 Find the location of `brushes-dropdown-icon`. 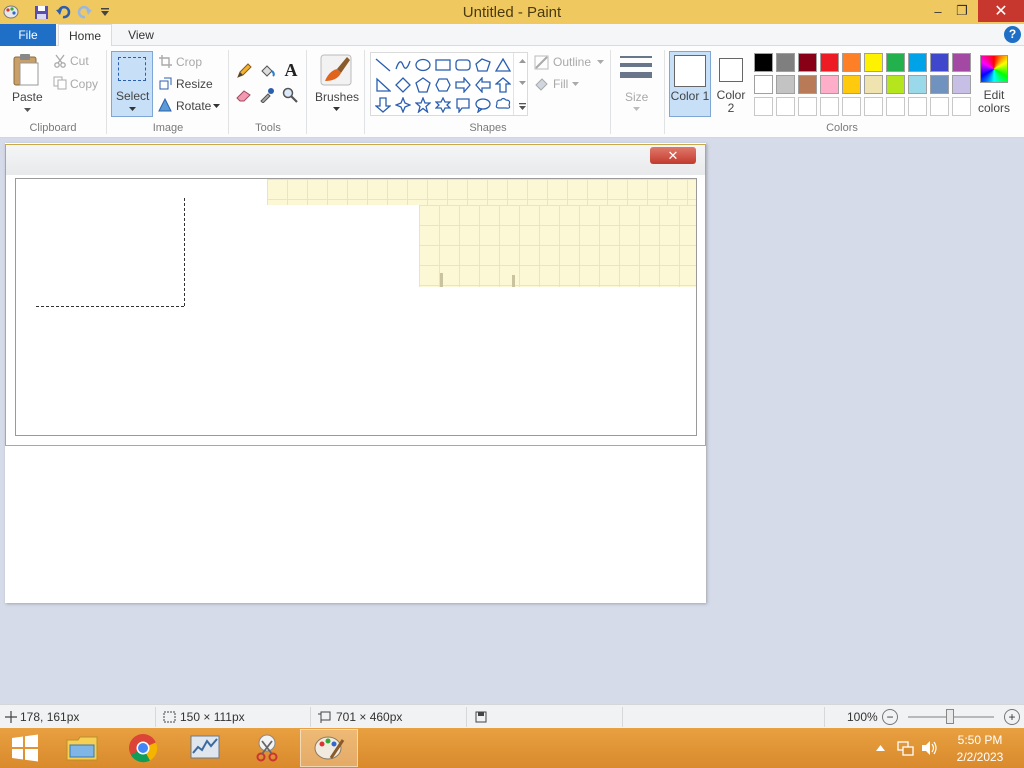

brushes-dropdown-icon is located at coordinates (336, 109).